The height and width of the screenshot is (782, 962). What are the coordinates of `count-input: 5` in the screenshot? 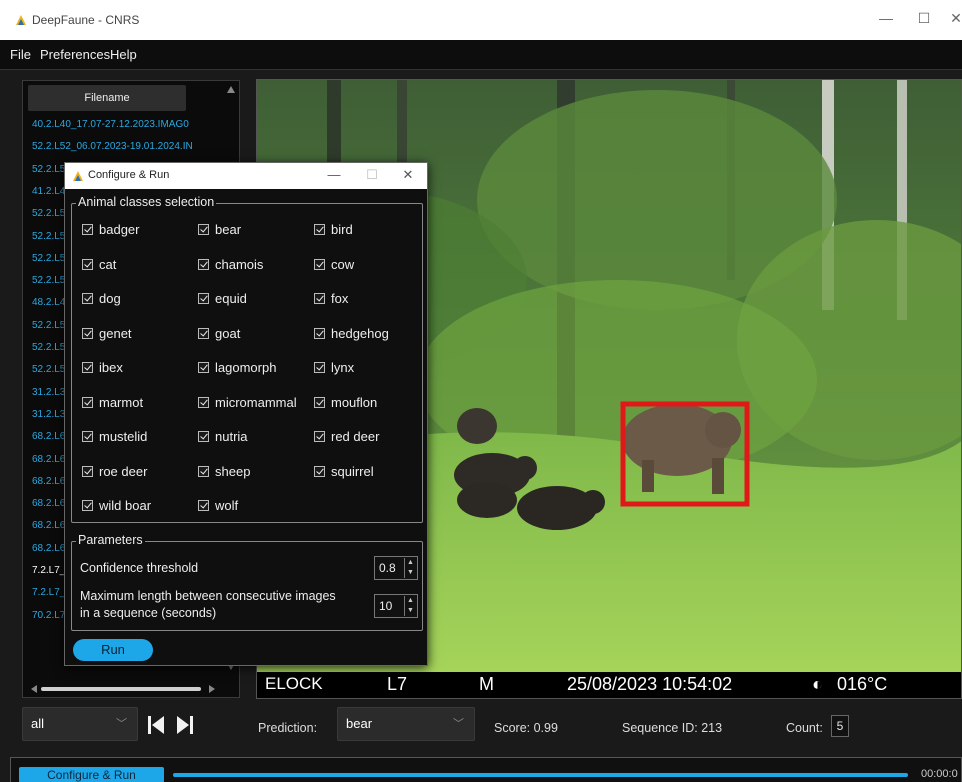 It's located at (840, 726).